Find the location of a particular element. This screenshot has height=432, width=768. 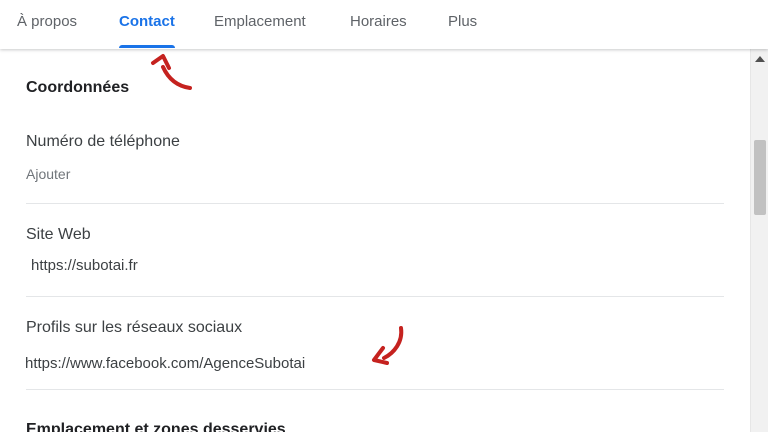

tab-contact: Contact is located at coordinates (147, 24).